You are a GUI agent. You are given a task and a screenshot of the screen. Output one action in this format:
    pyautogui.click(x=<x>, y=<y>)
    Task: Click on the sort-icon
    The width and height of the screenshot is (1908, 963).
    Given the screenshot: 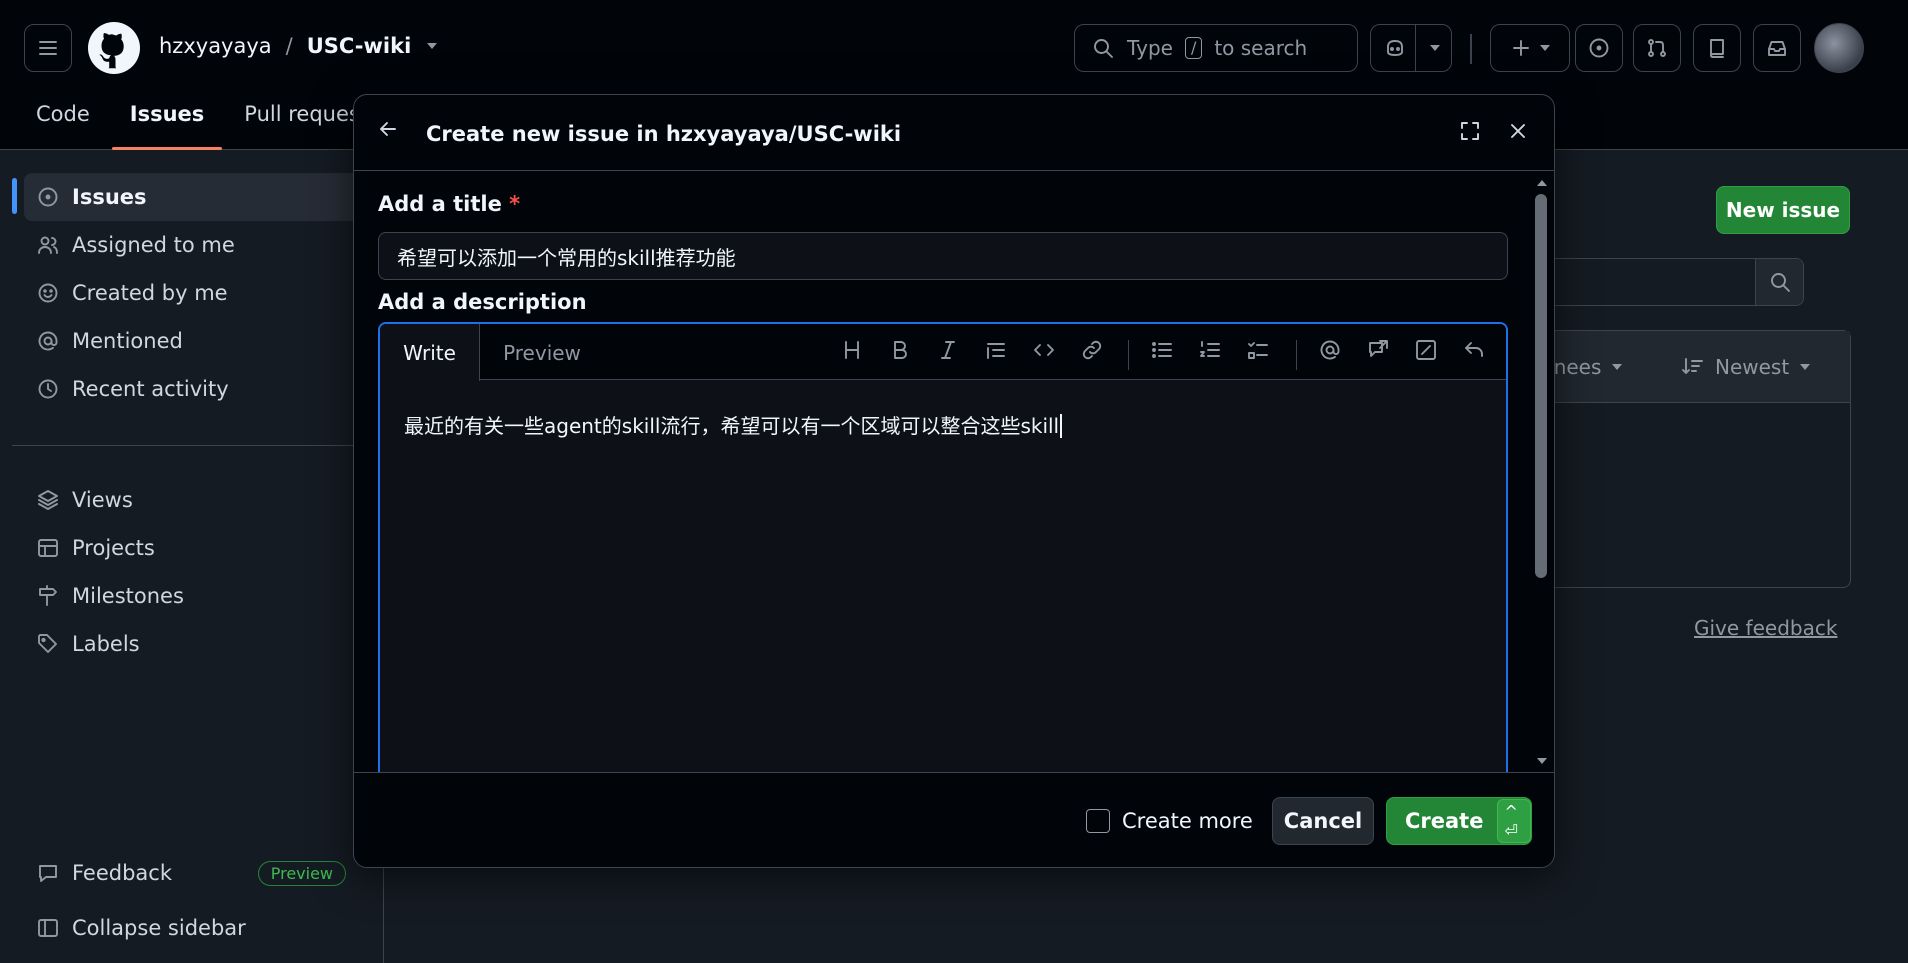 What is the action you would take?
    pyautogui.click(x=1692, y=366)
    